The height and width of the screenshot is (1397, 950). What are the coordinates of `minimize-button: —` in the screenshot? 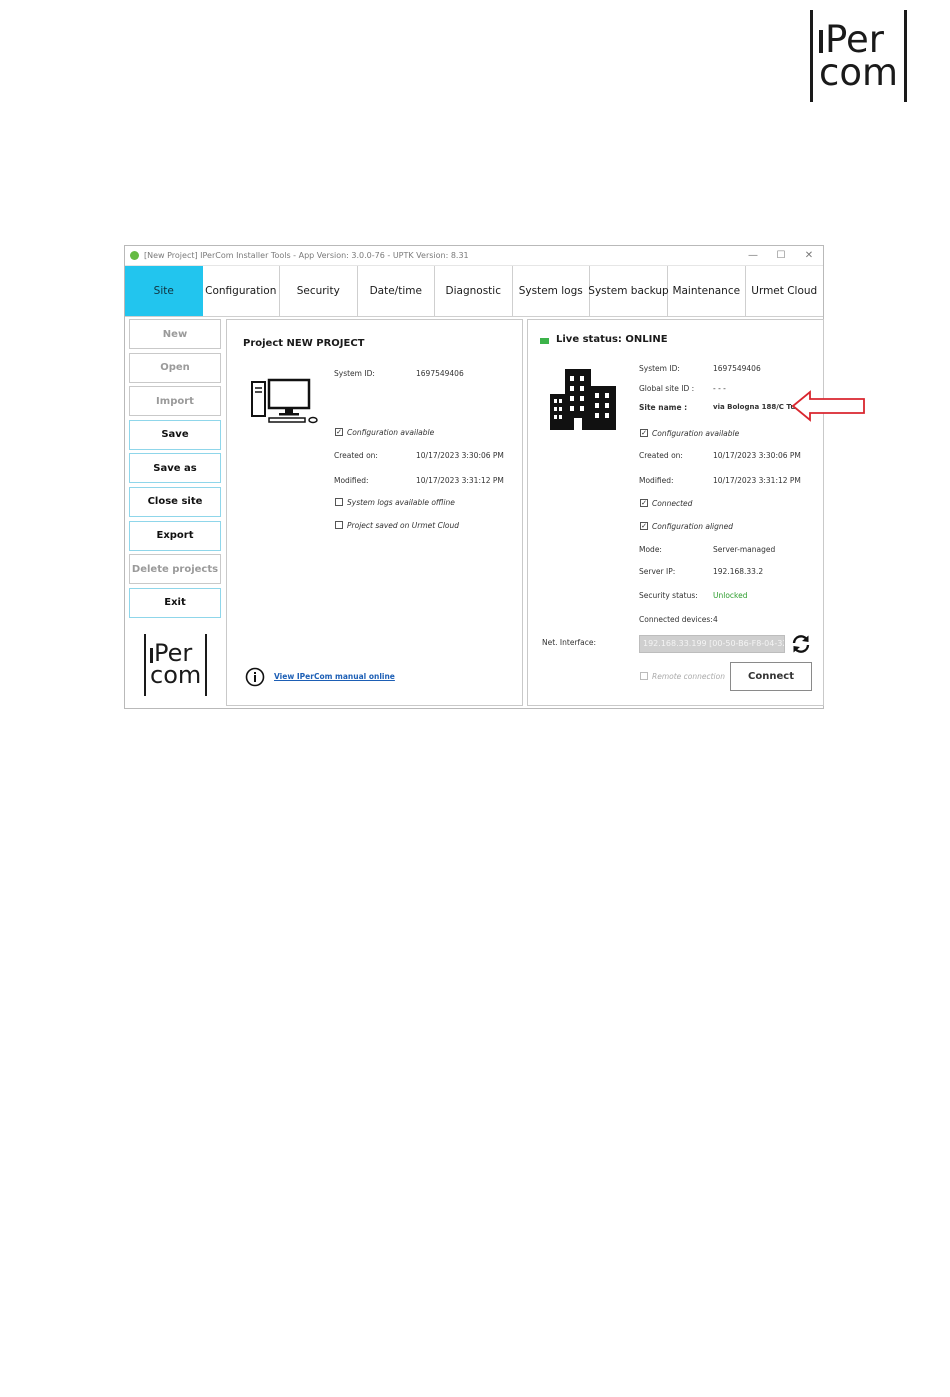 It's located at (753, 255).